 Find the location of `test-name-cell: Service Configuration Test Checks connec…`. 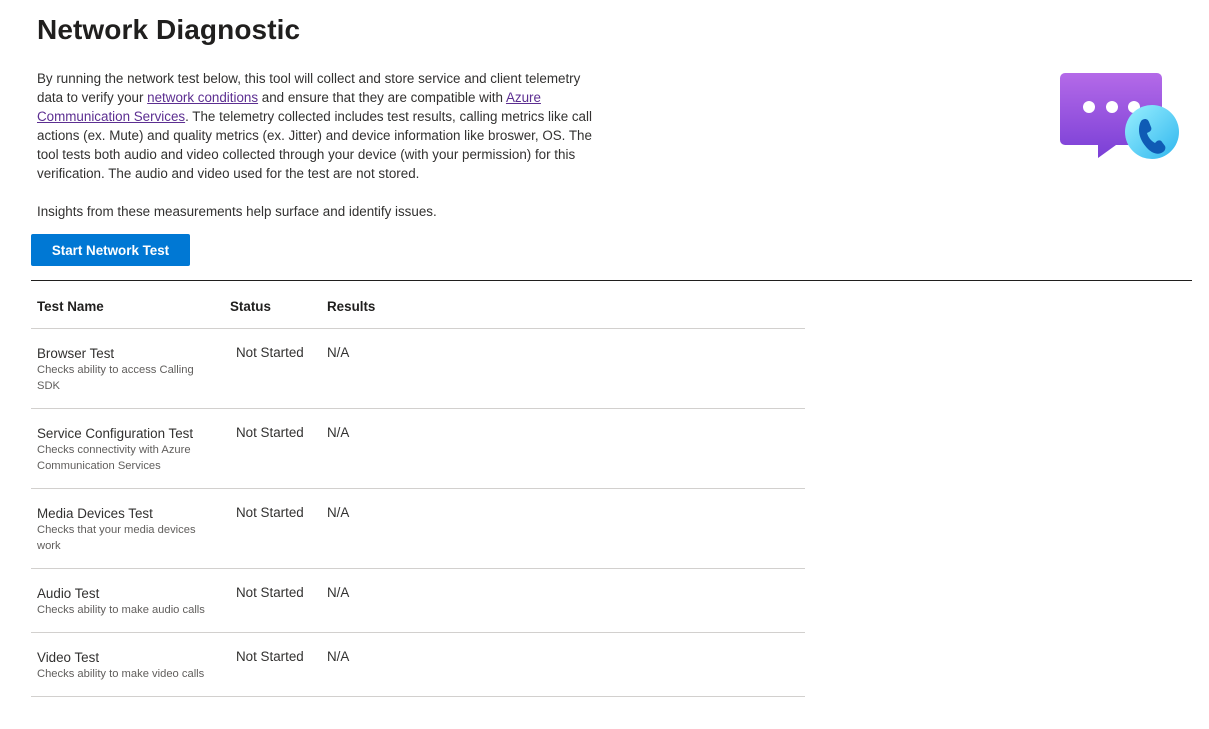

test-name-cell: Service Configuration Test Checks connec… is located at coordinates (127, 448).